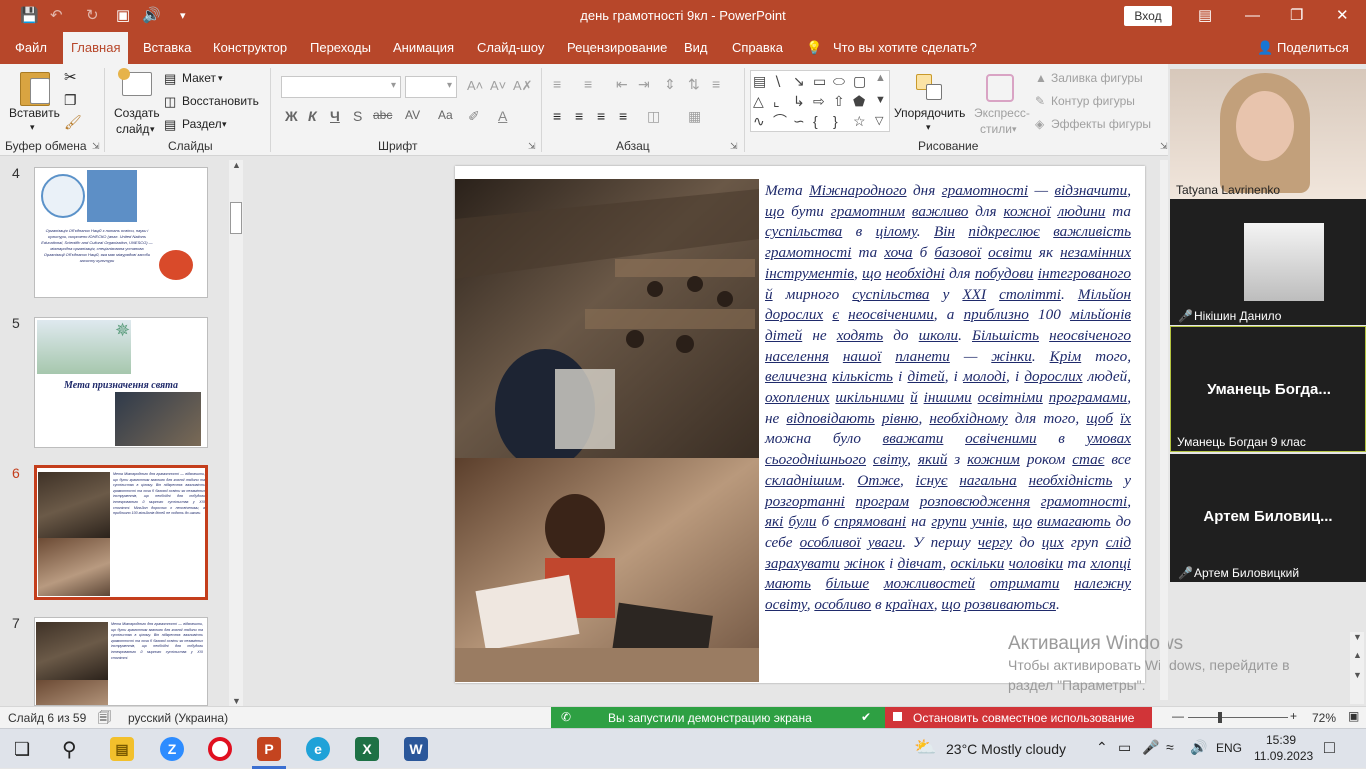  Describe the element at coordinates (716, 84) in the screenshot. I see `align-text-icon: ≡` at that location.